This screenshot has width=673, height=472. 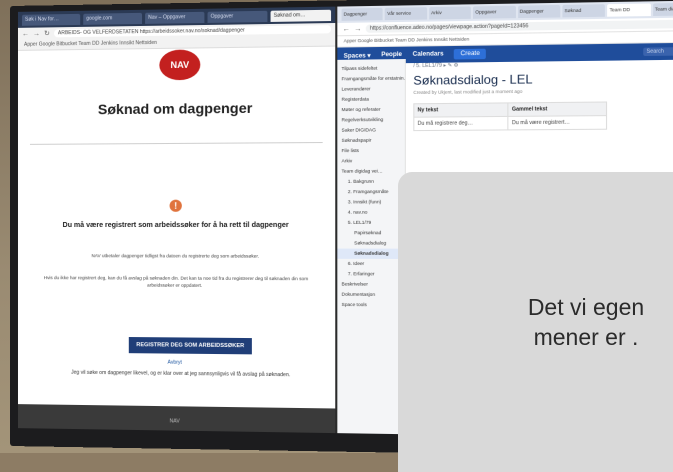 What do you see at coordinates (370, 264) in the screenshot?
I see `sidebar-item: 6. Ideer` at bounding box center [370, 264].